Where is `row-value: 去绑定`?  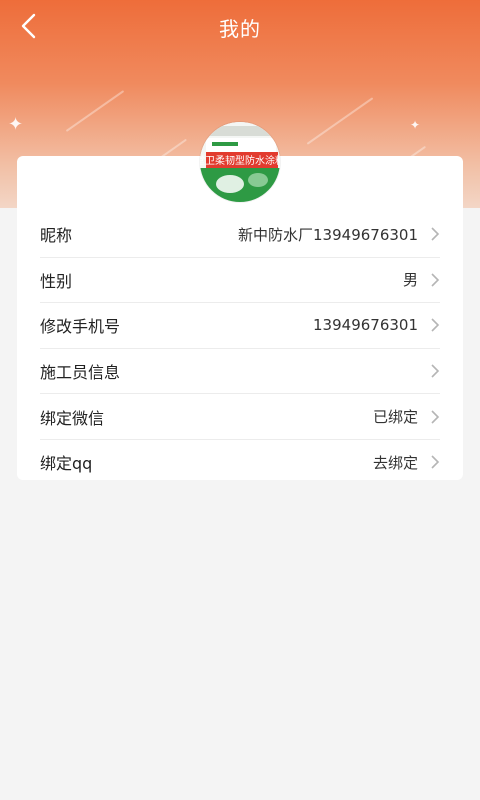
row-value: 去绑定 is located at coordinates (395, 462).